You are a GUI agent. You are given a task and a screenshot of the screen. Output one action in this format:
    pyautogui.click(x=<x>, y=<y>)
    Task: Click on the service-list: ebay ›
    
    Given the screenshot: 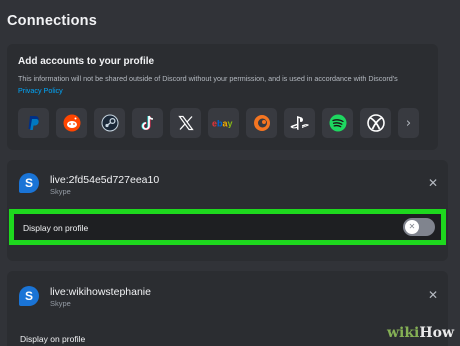 What is the action you would take?
    pyautogui.click(x=218, y=123)
    